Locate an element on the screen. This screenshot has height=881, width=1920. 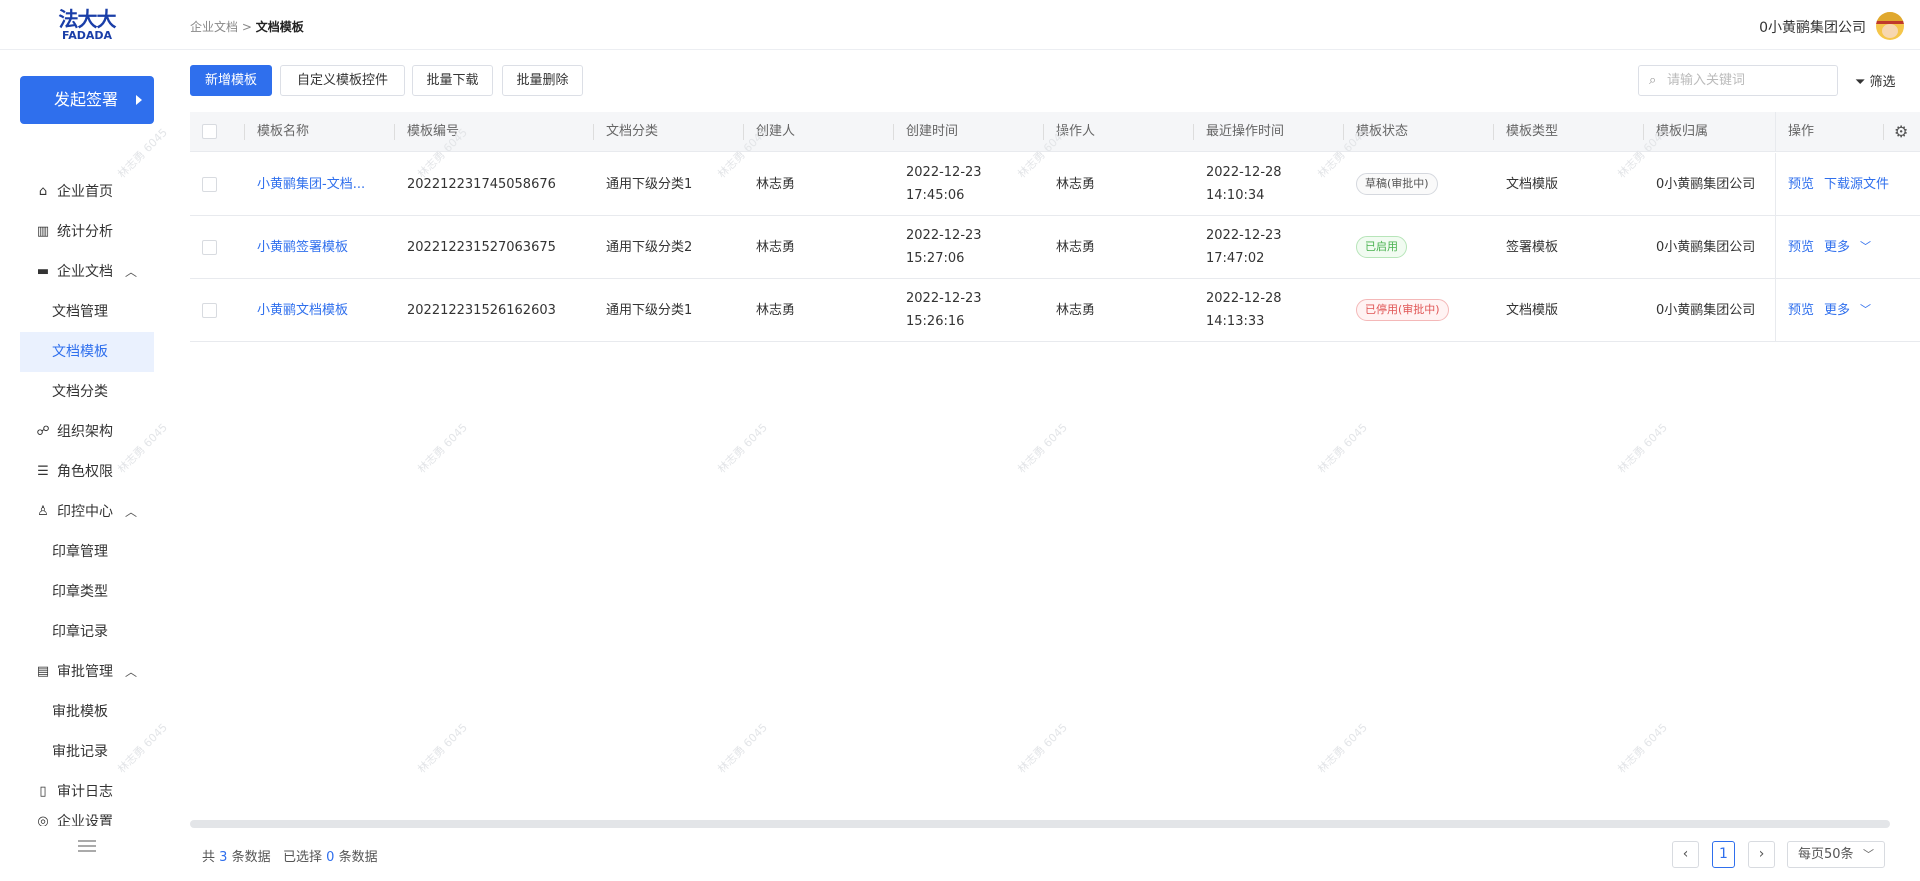
sidebar-item-approval: ▤ 审批管理 ︿ is located at coordinates (87, 672).